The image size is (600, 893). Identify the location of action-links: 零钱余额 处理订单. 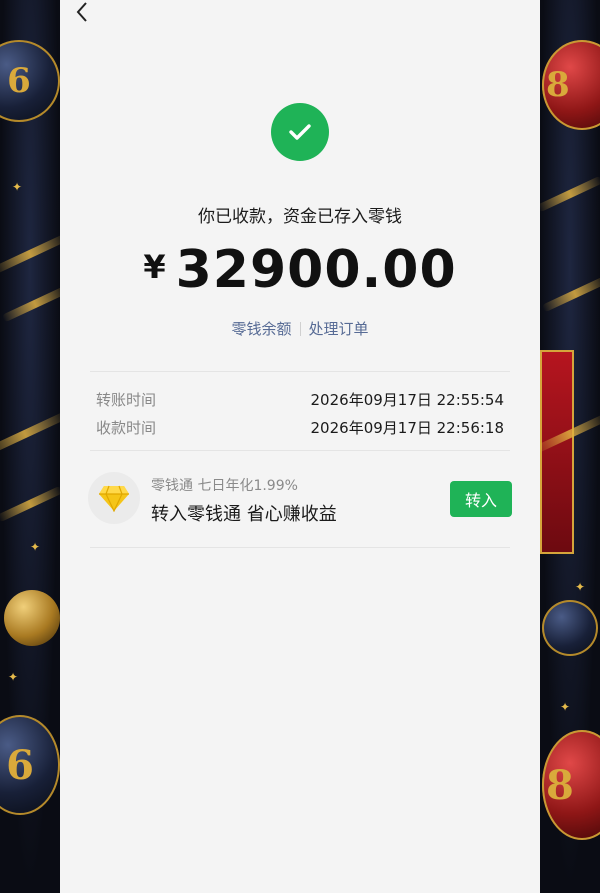
(300, 328).